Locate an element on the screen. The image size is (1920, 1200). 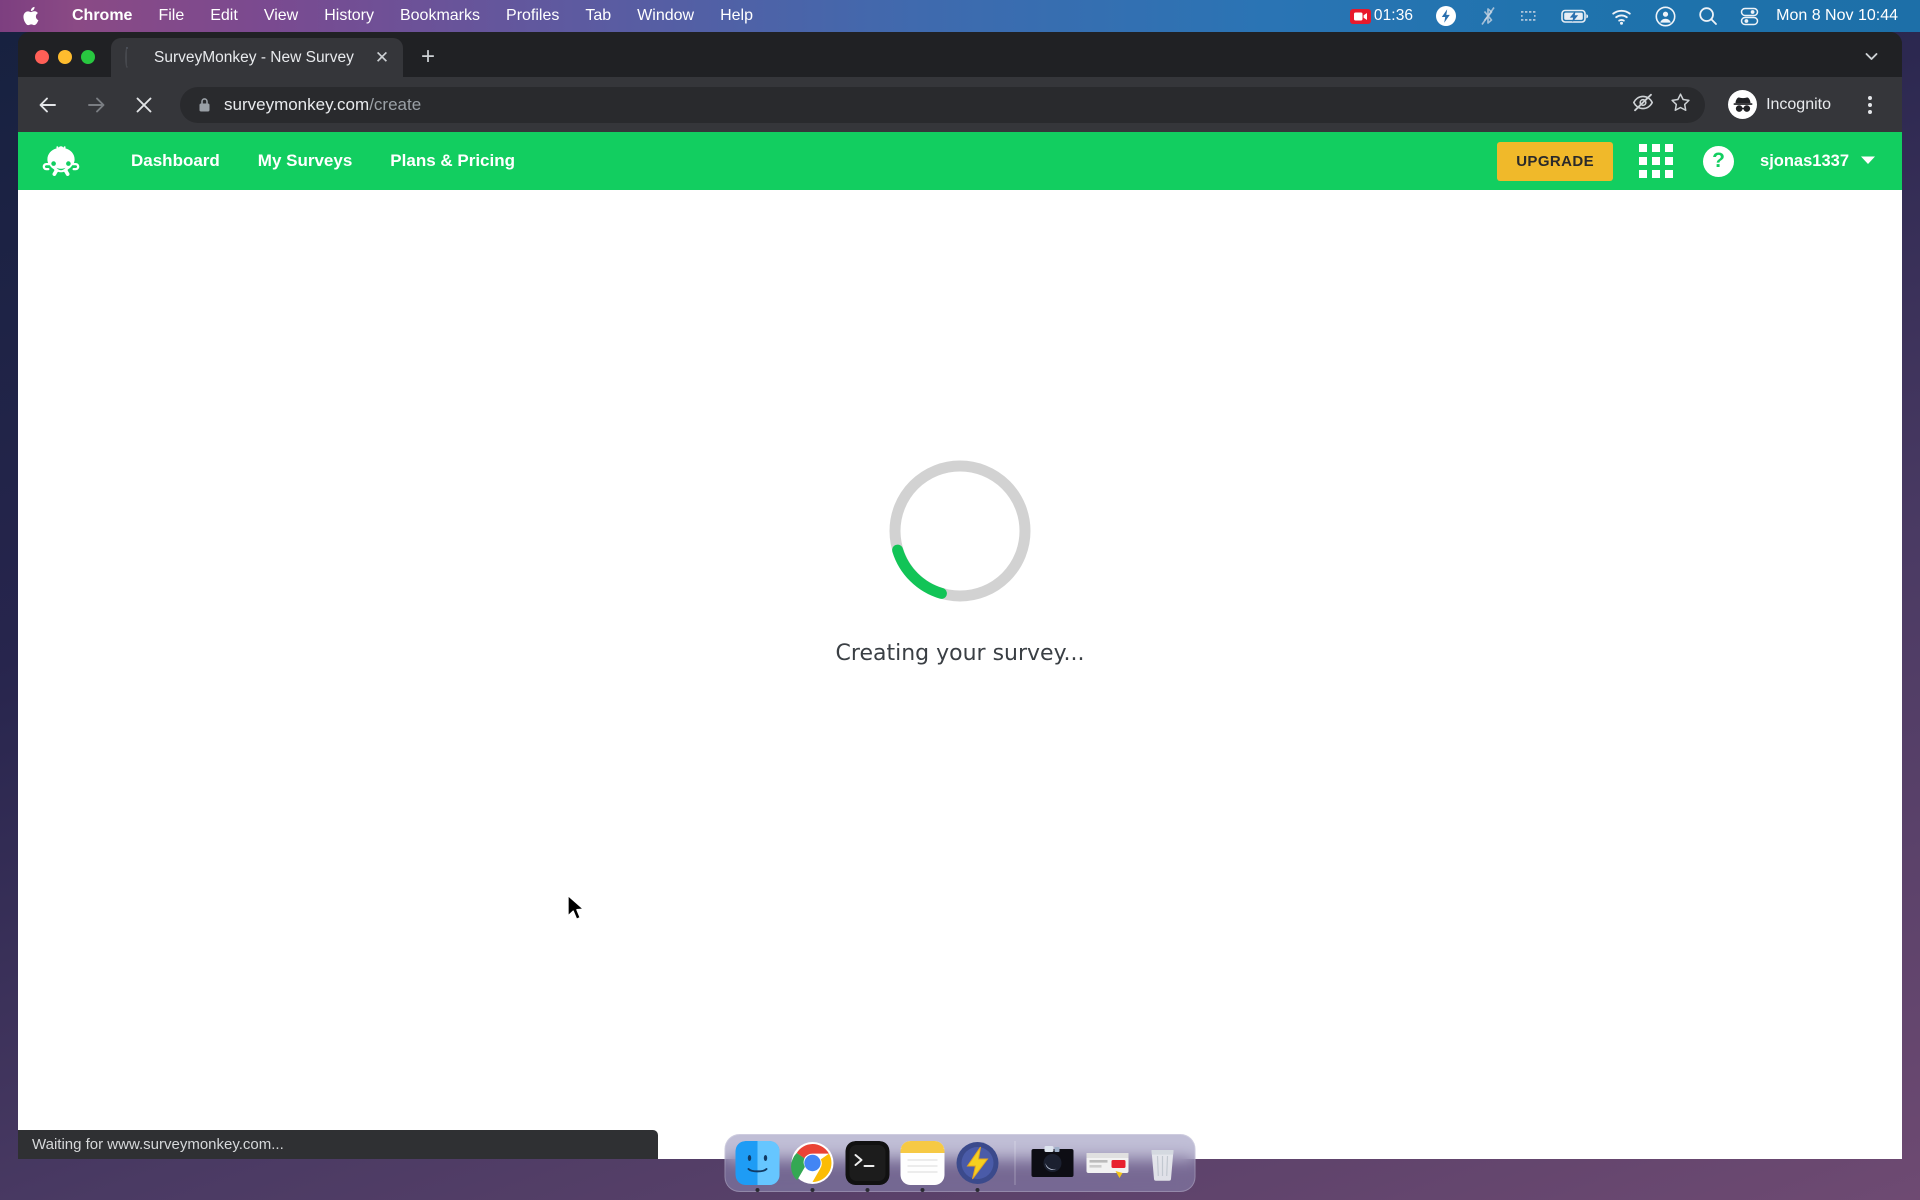
browser-tab: SurveyMonkey - New Survey ✕ is located at coordinates (257, 57).